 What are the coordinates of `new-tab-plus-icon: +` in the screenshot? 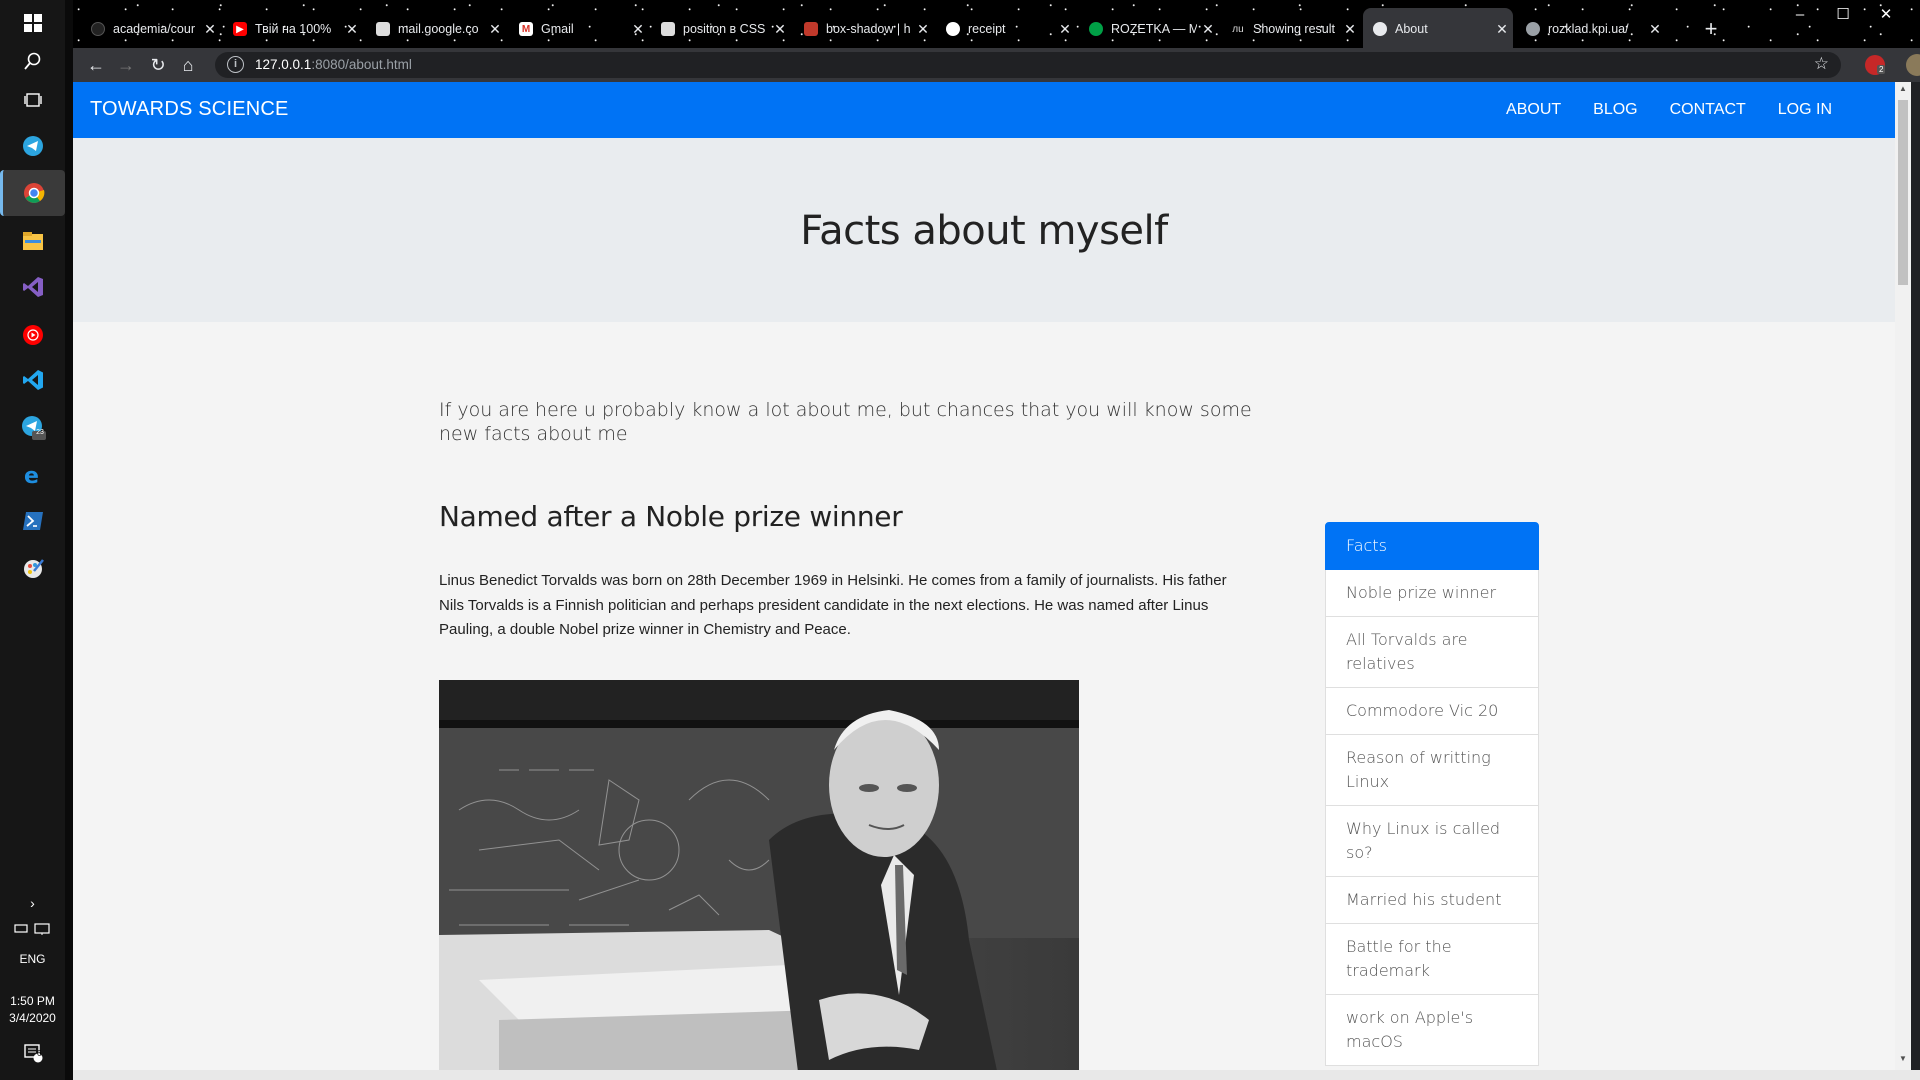 It's located at (1711, 29).